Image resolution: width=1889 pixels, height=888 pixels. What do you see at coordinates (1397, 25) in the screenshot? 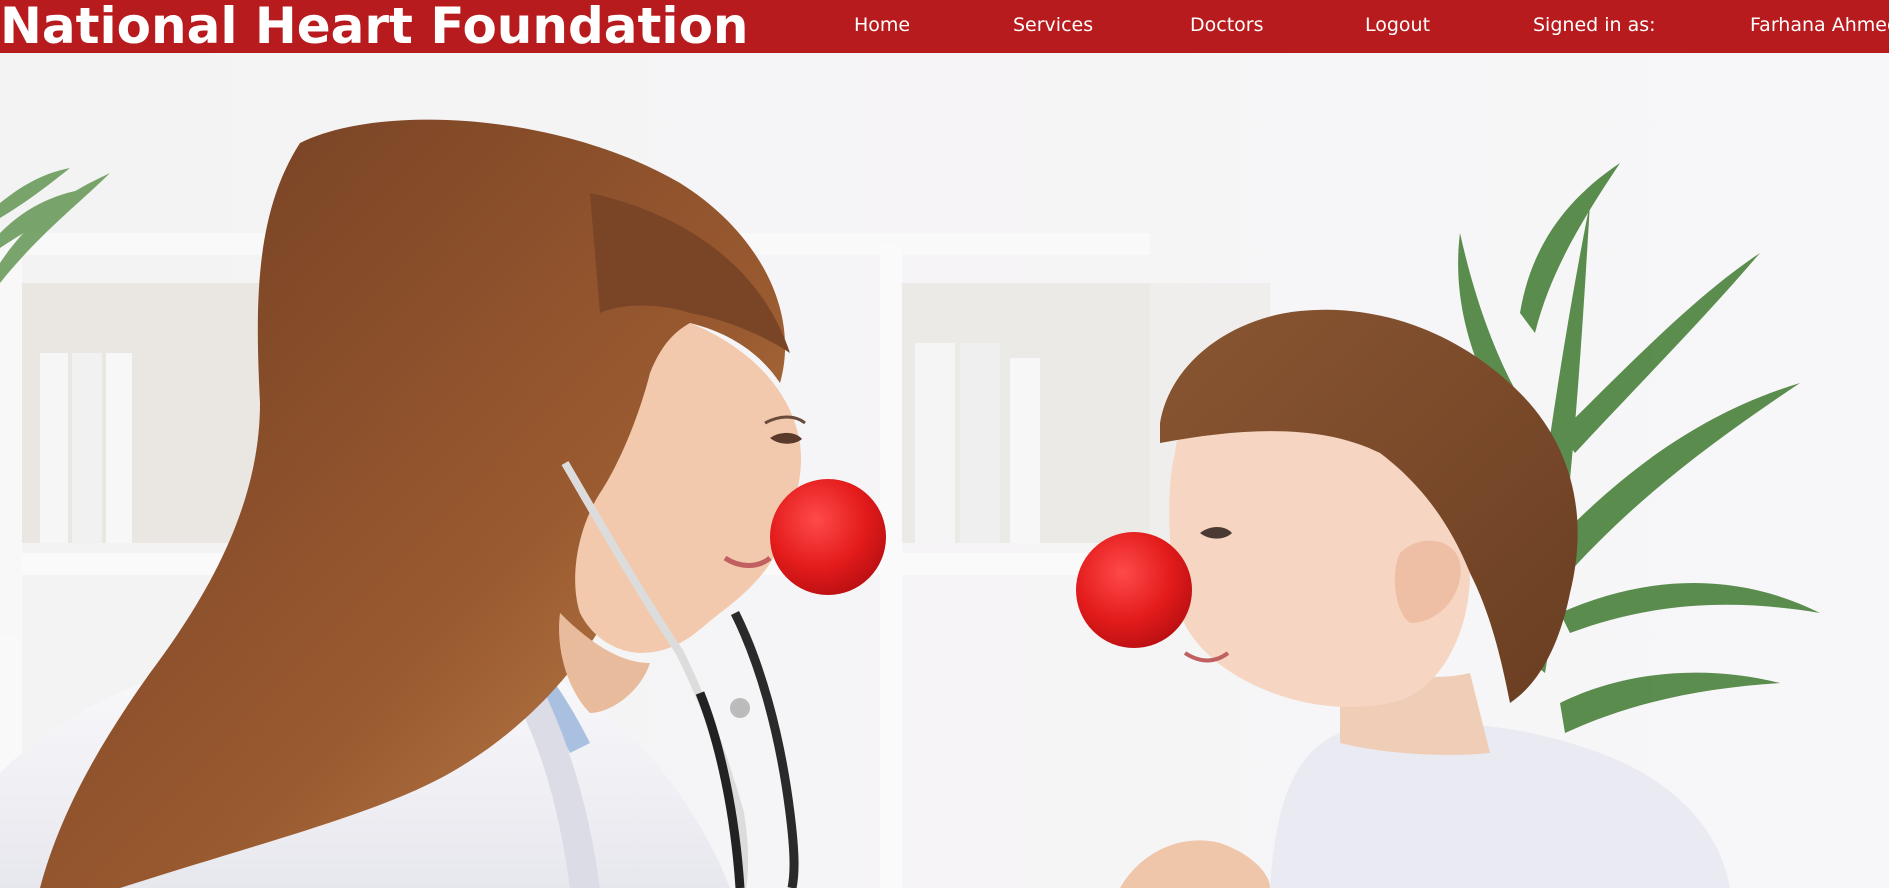
I see `nav-logout-link: Logout` at bounding box center [1397, 25].